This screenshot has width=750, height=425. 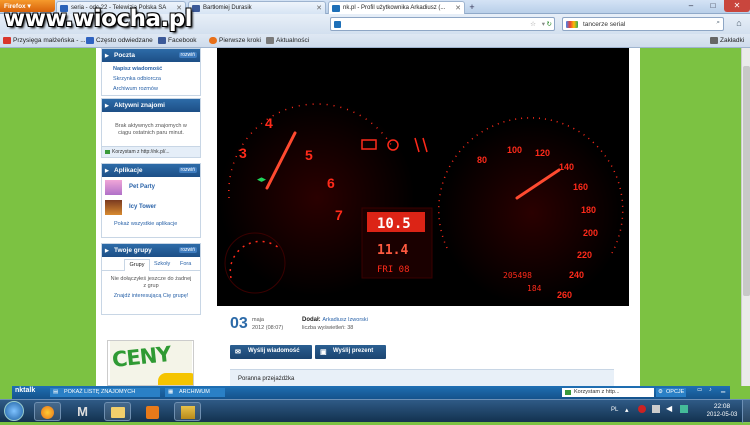 I want to click on dropdown-arrow-icon: ▾, so click(x=543, y=24).